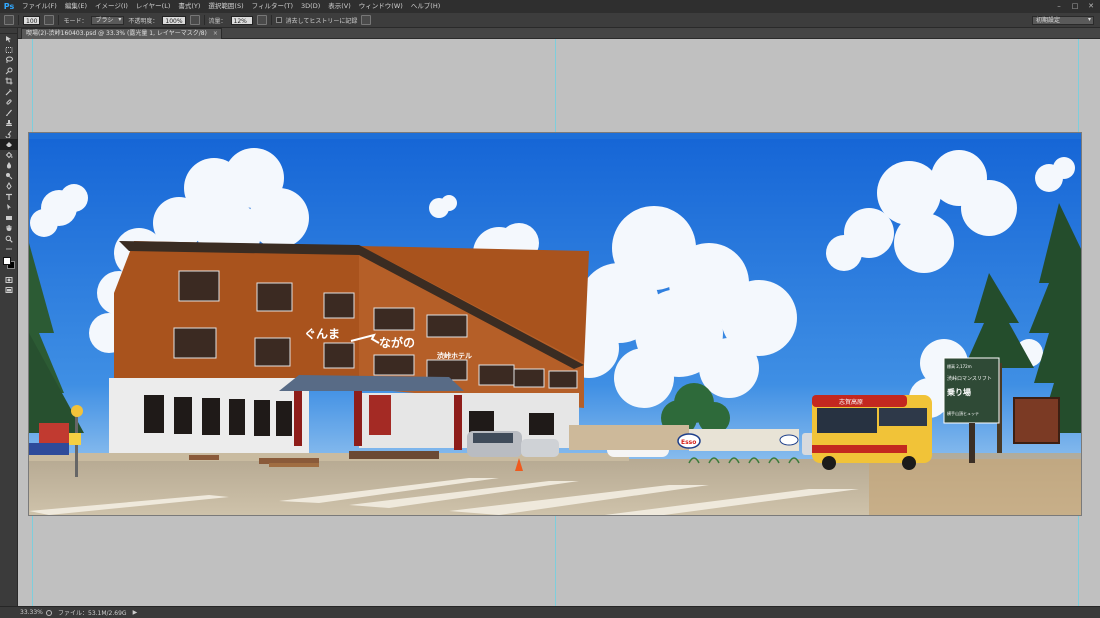  What do you see at coordinates (225, 6) in the screenshot?
I see `menu-select: 選択範囲(S)` at bounding box center [225, 6].